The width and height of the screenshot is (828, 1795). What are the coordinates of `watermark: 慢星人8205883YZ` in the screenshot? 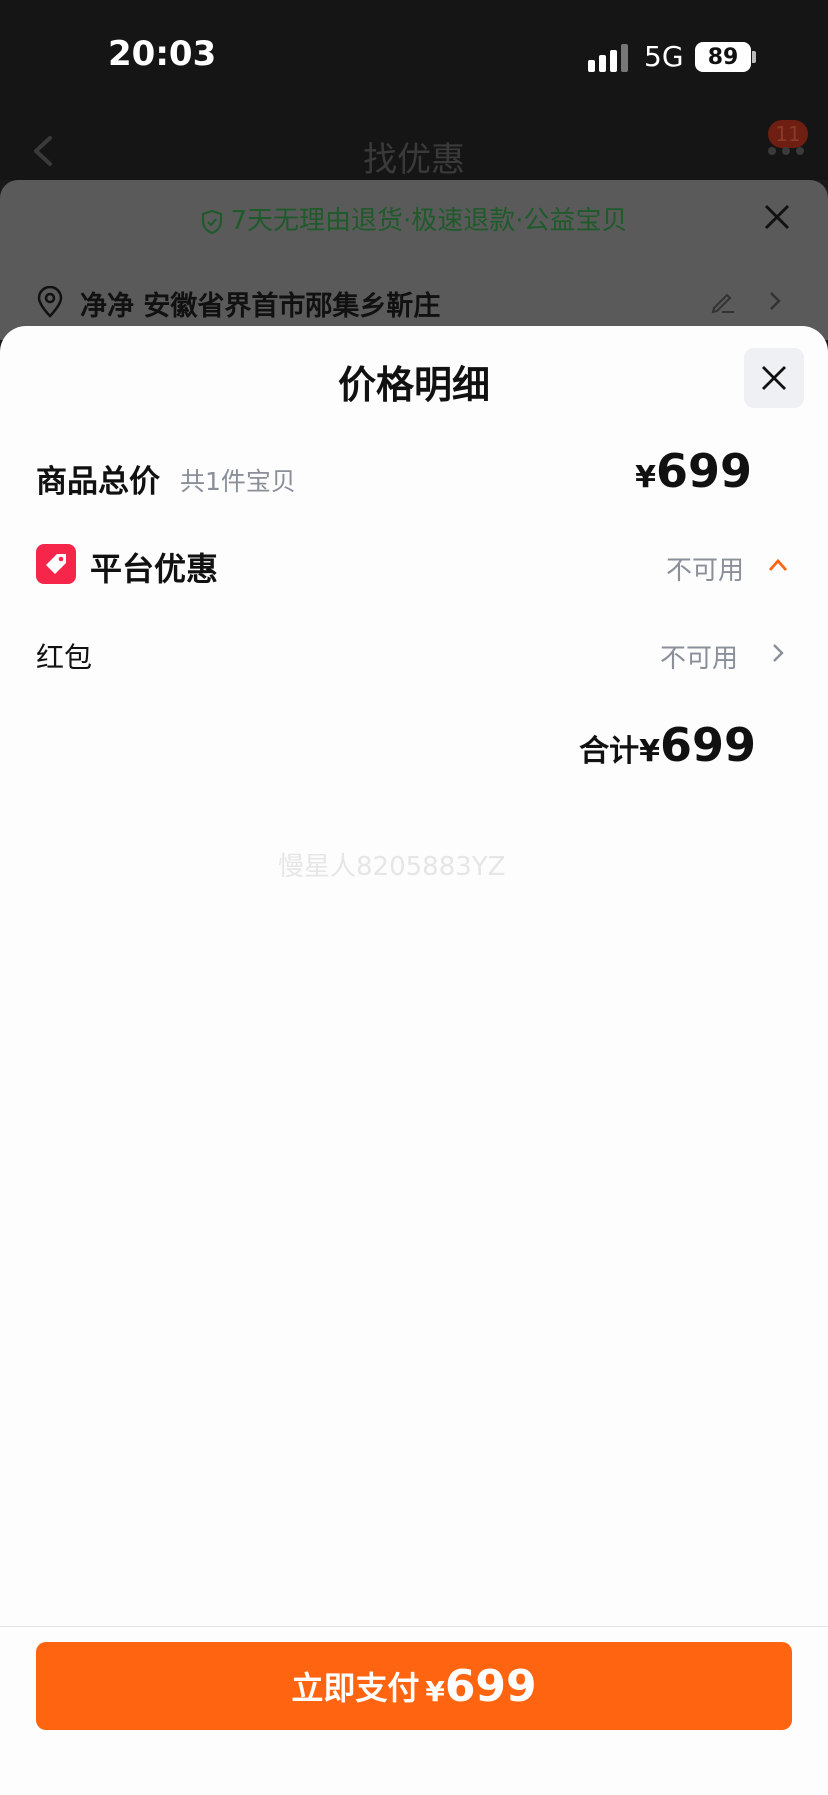 It's located at (392, 867).